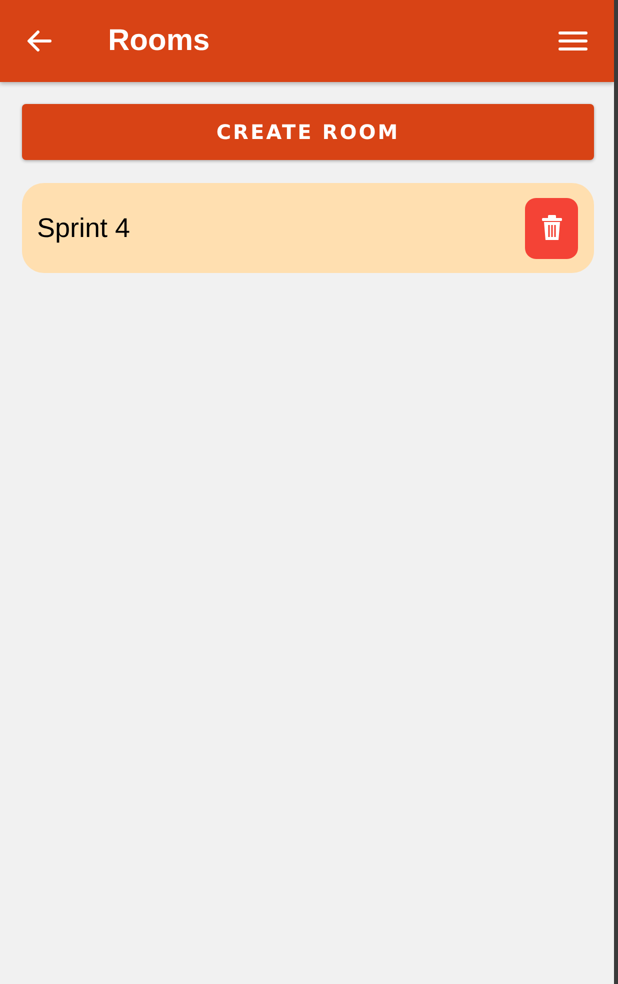 This screenshot has width=618, height=984. What do you see at coordinates (83, 228) in the screenshot?
I see `room-name: Sprint 4` at bounding box center [83, 228].